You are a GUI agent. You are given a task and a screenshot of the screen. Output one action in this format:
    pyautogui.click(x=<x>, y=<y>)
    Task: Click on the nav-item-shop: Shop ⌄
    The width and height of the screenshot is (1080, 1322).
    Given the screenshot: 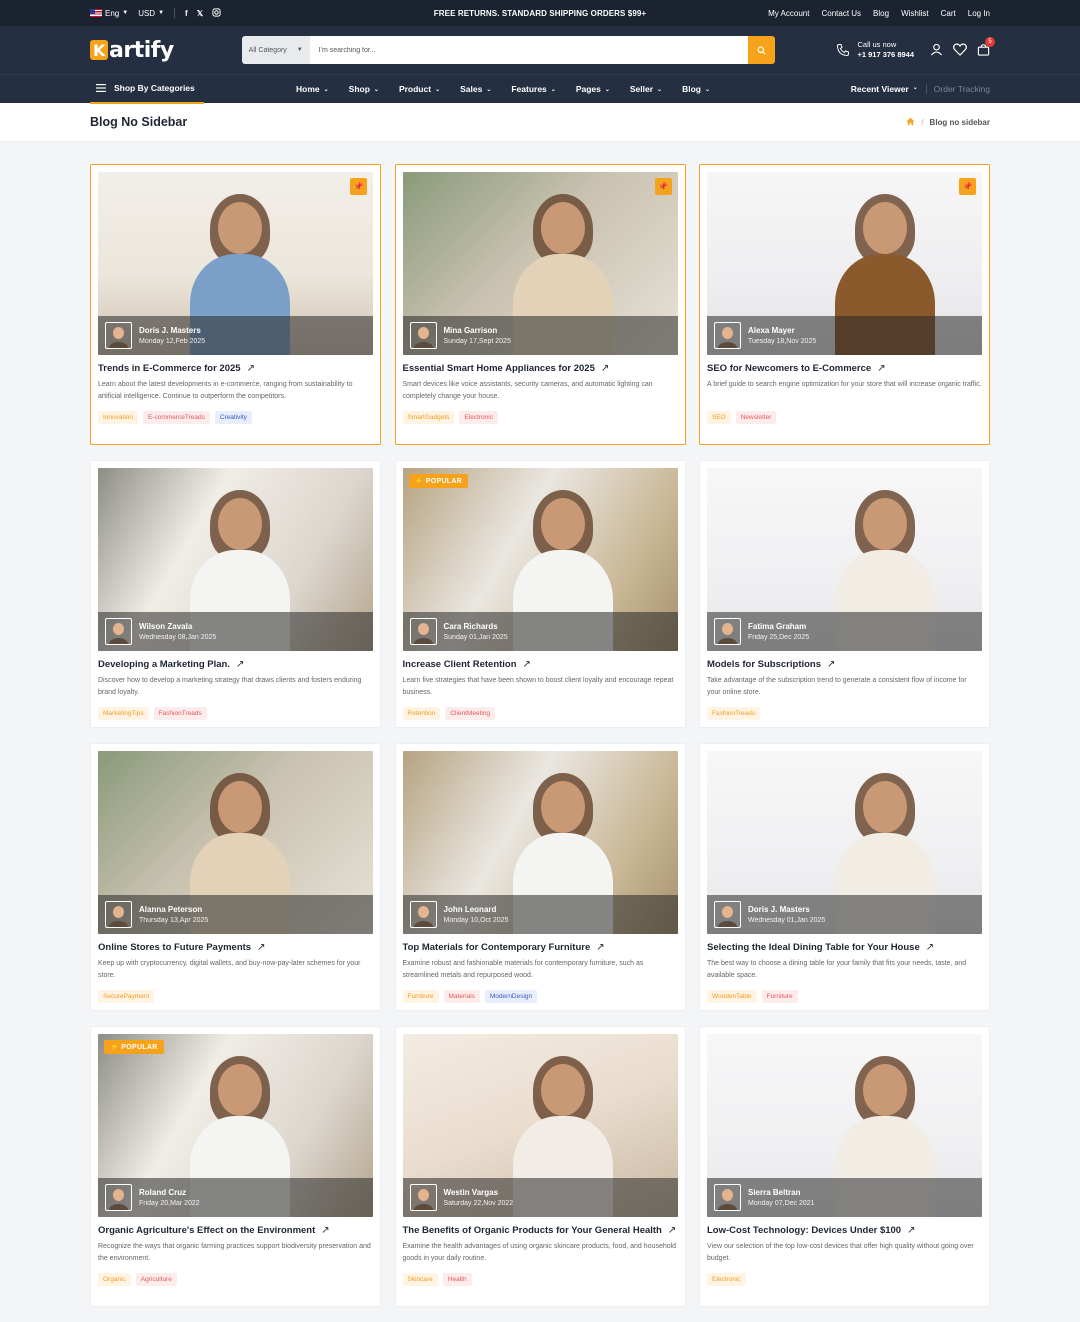 What is the action you would take?
    pyautogui.click(x=364, y=89)
    